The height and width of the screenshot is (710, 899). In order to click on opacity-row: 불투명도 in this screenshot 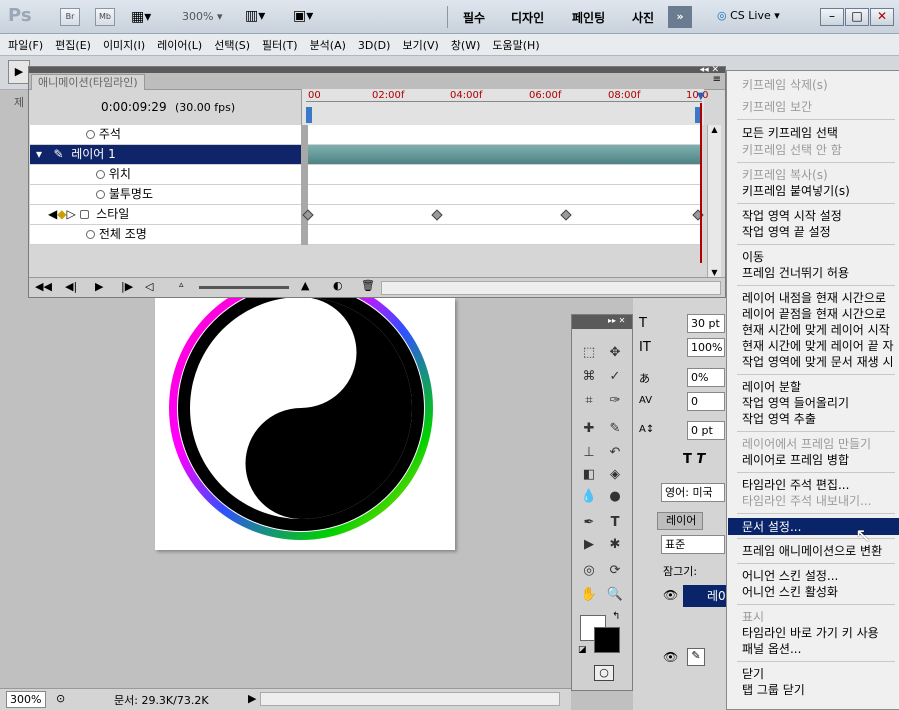, I will do `click(165, 195)`.